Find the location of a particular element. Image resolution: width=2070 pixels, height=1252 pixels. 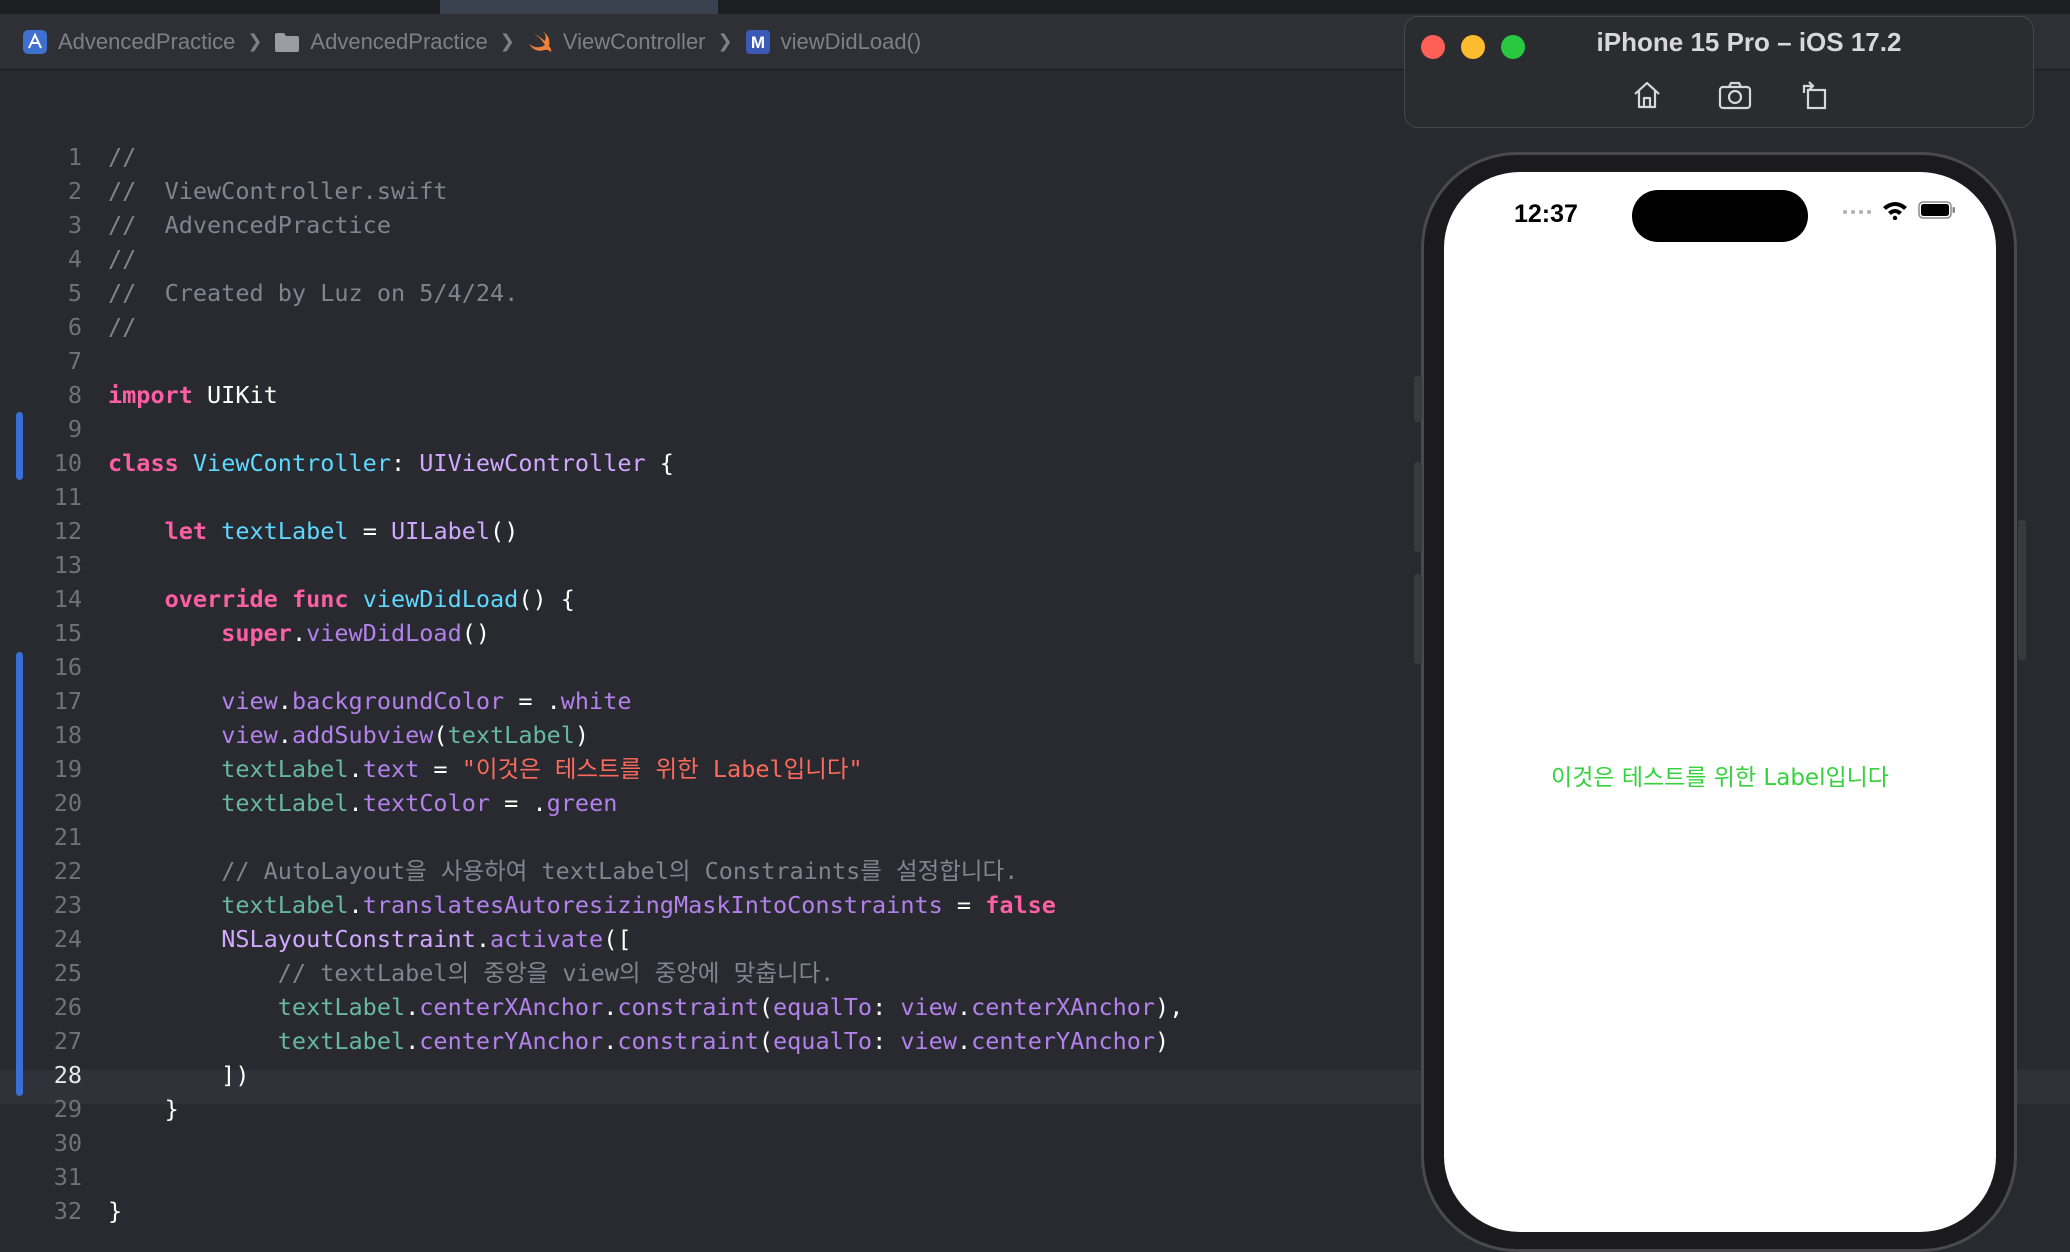

code-token: } is located at coordinates (115, 1211).